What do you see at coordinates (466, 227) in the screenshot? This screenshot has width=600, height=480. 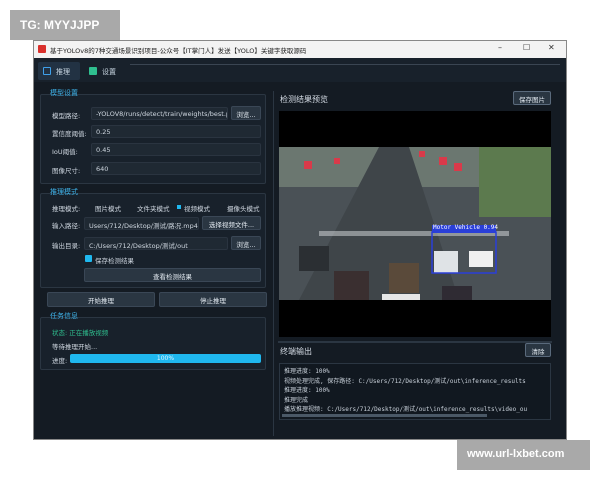 I see `detection-label: Motor Vehicle 0.94` at bounding box center [466, 227].